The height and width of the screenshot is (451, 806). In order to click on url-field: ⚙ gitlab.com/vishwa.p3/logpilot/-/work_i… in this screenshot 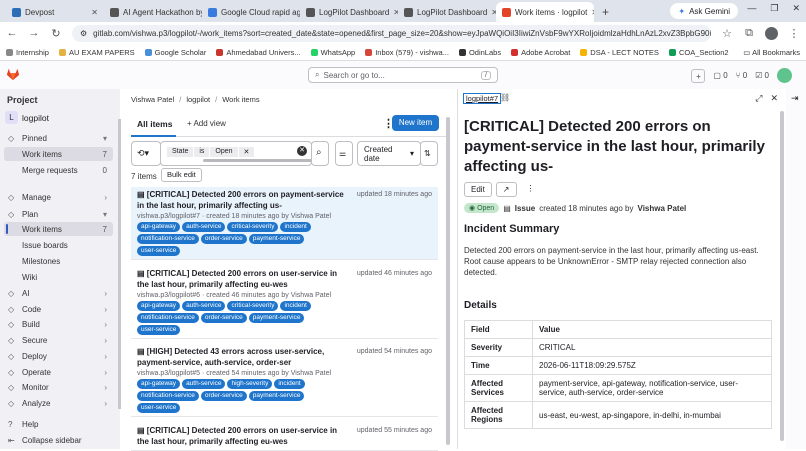, I will do `click(391, 33)`.